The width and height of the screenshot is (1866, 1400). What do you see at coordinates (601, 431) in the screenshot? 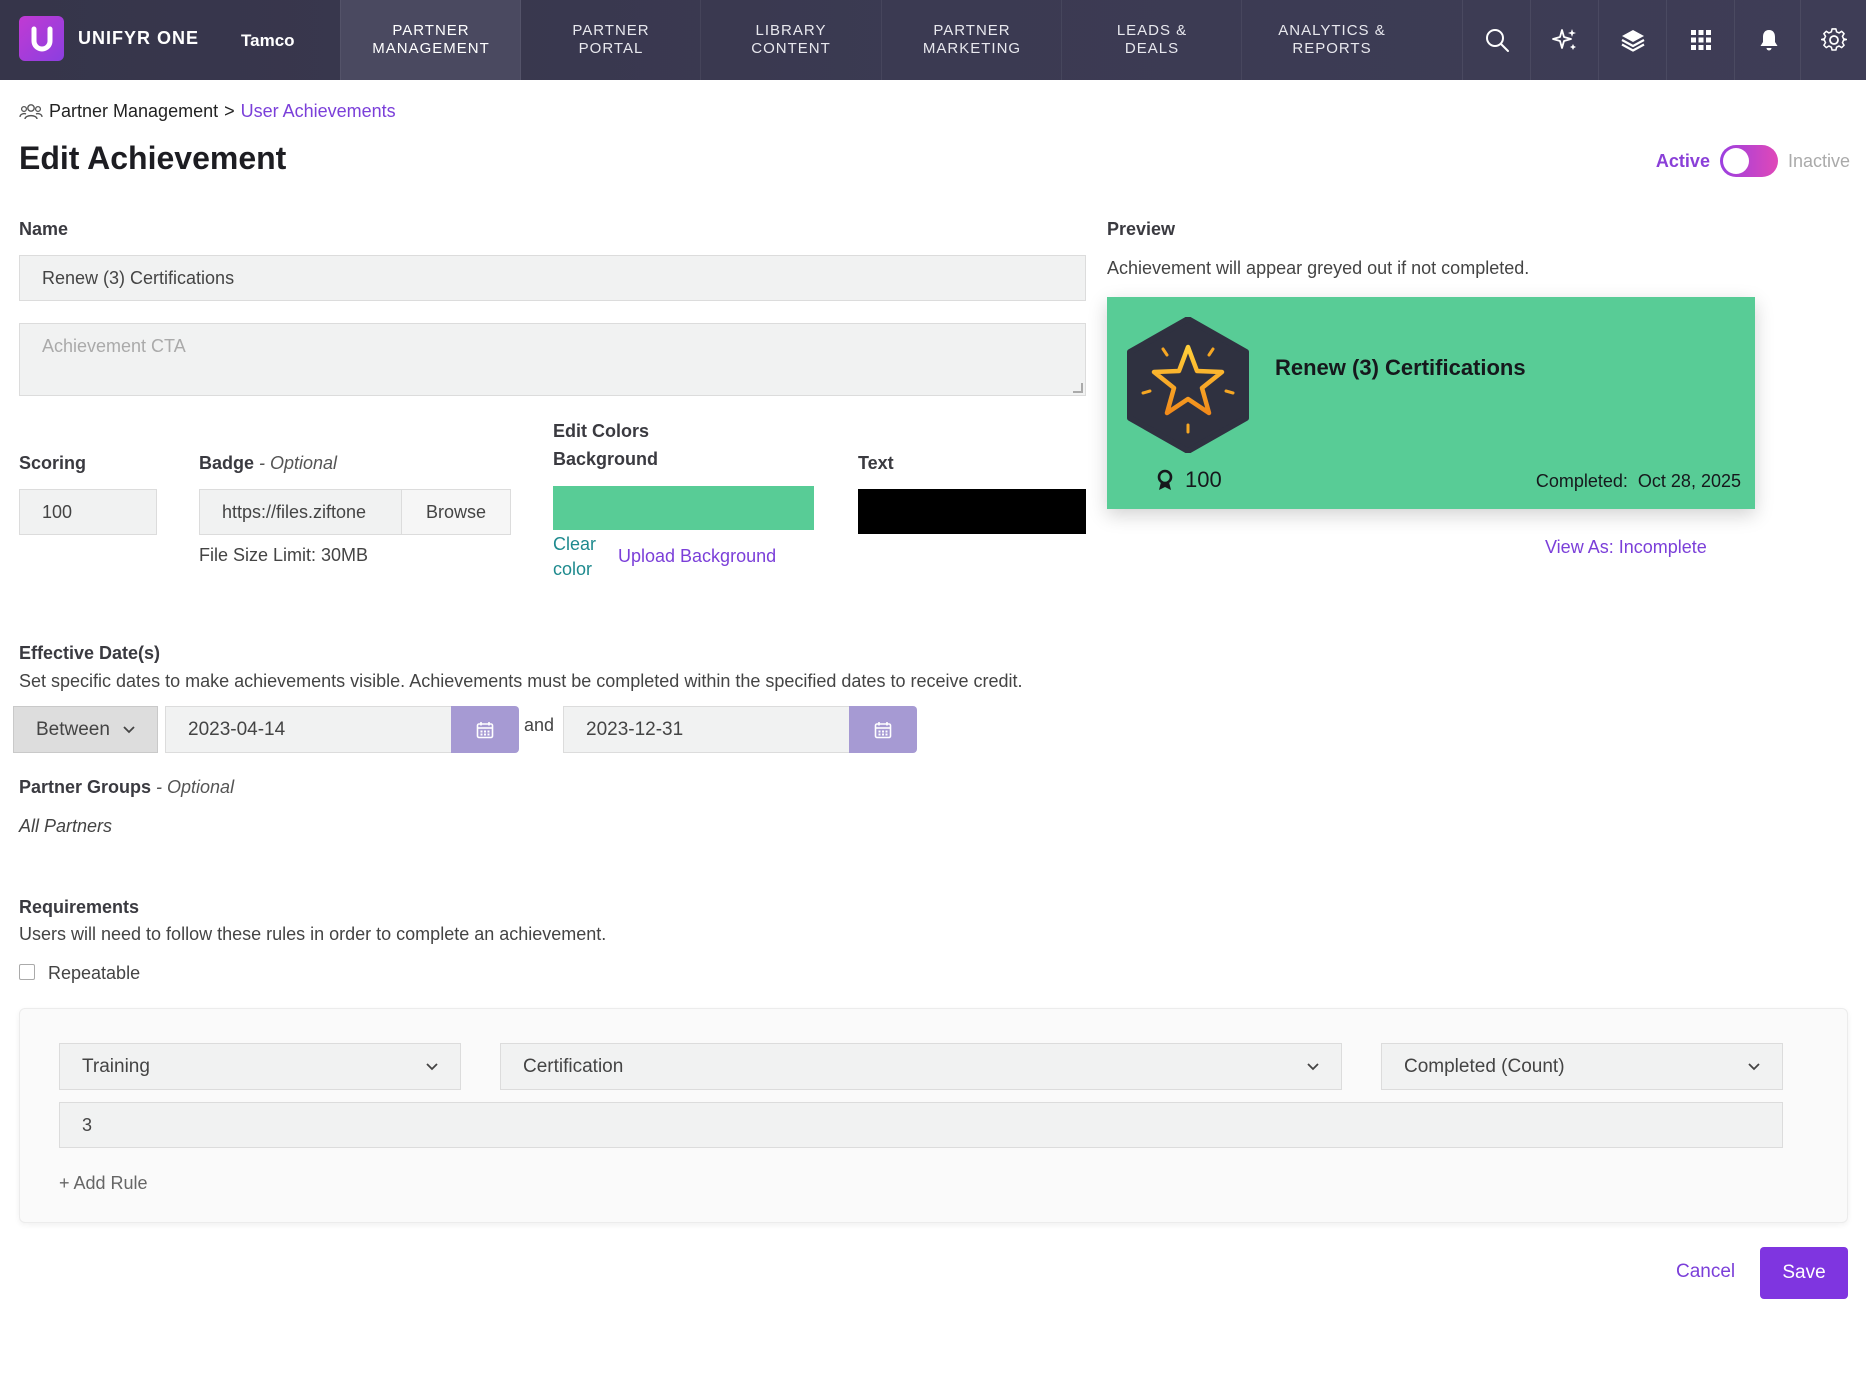
I see `edit-colors-label: Edit Colors` at bounding box center [601, 431].